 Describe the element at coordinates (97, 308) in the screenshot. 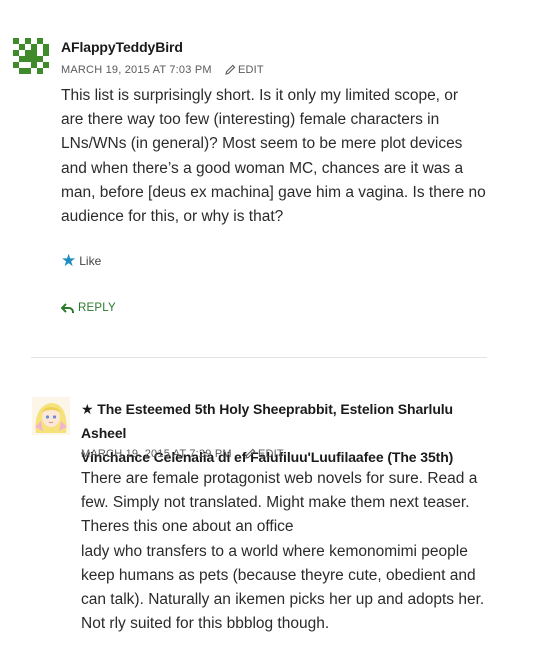

I see `reply-label: REPLY` at that location.